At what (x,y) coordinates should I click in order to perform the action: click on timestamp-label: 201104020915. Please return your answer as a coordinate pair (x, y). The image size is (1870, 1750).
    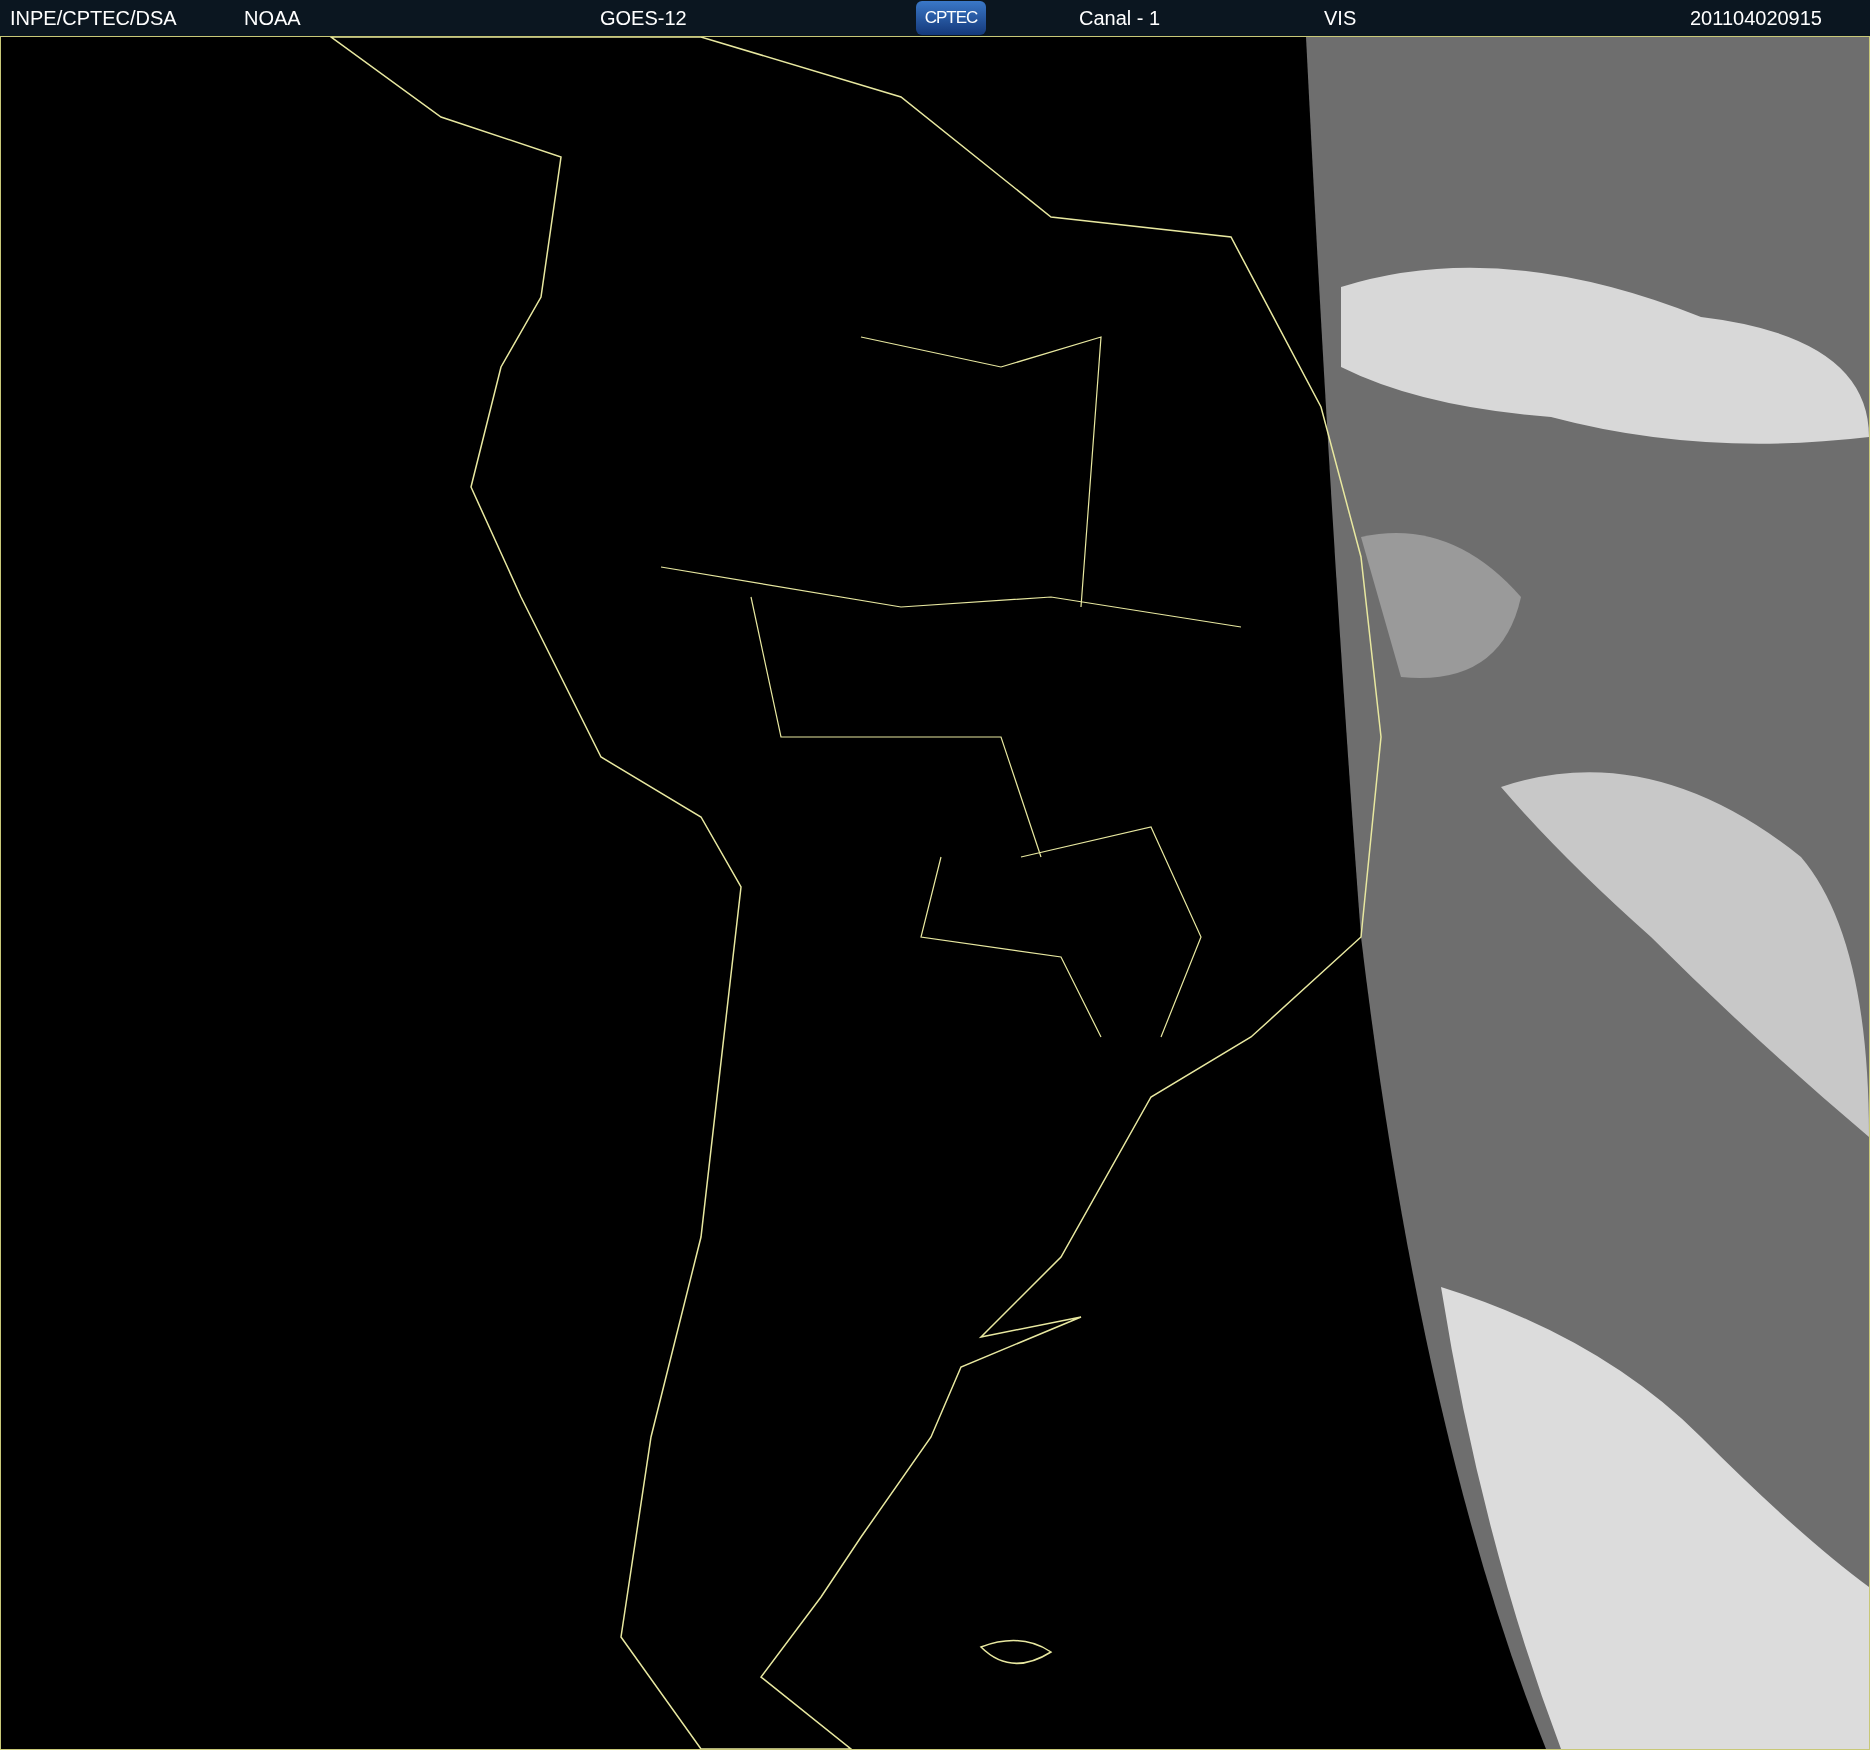
    Looking at the image, I should click on (1756, 18).